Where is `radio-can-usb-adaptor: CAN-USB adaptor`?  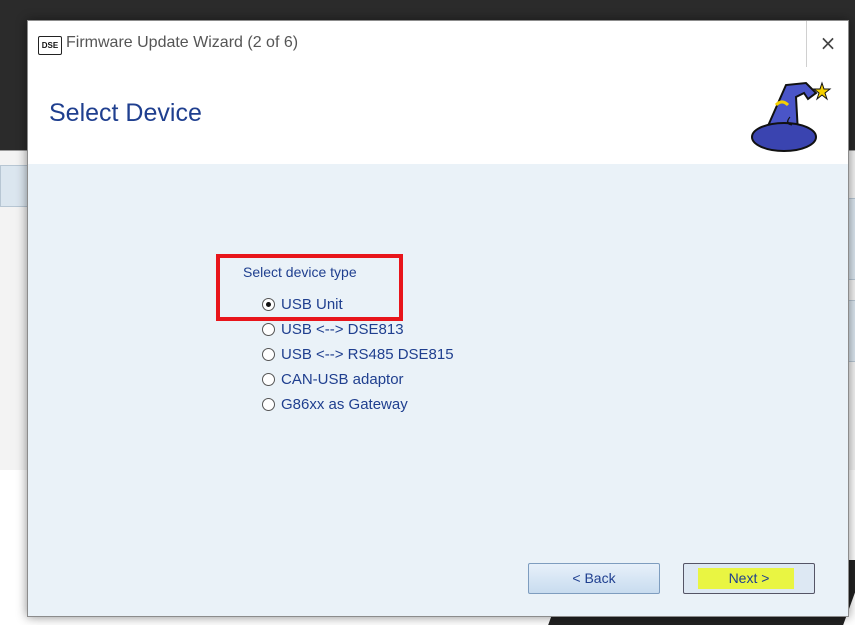 radio-can-usb-adaptor: CAN-USB adaptor is located at coordinates (333, 382).